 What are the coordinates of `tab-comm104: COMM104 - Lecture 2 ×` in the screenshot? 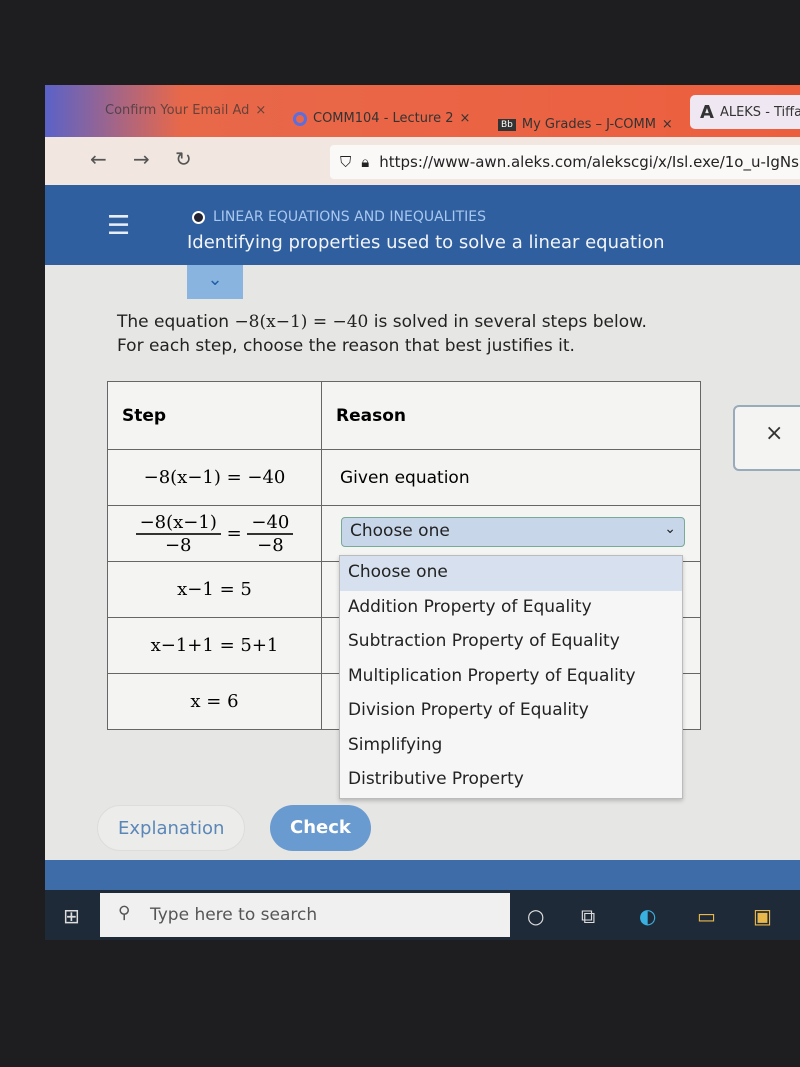 It's located at (381, 118).